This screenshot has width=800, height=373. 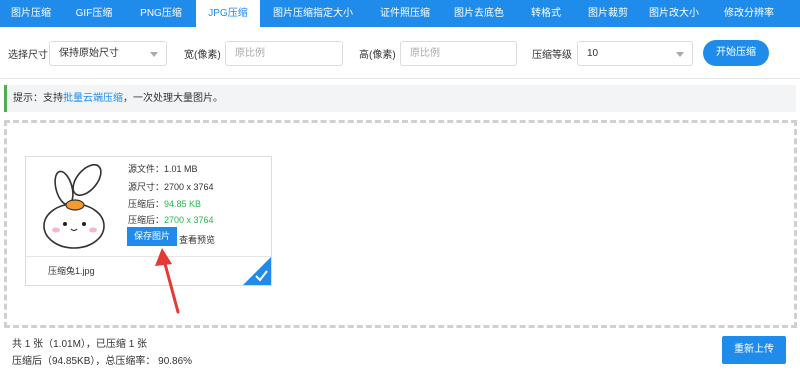 What do you see at coordinates (202, 55) in the screenshot?
I see `width-label: 宽(像素)` at bounding box center [202, 55].